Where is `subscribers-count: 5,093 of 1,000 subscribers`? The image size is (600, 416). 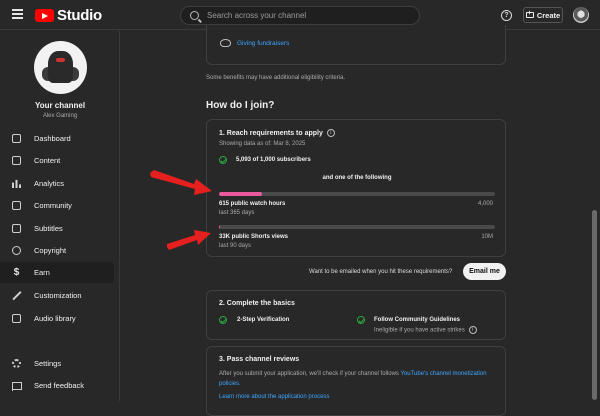
subscribers-count: 5,093 of 1,000 subscribers is located at coordinates (273, 160).